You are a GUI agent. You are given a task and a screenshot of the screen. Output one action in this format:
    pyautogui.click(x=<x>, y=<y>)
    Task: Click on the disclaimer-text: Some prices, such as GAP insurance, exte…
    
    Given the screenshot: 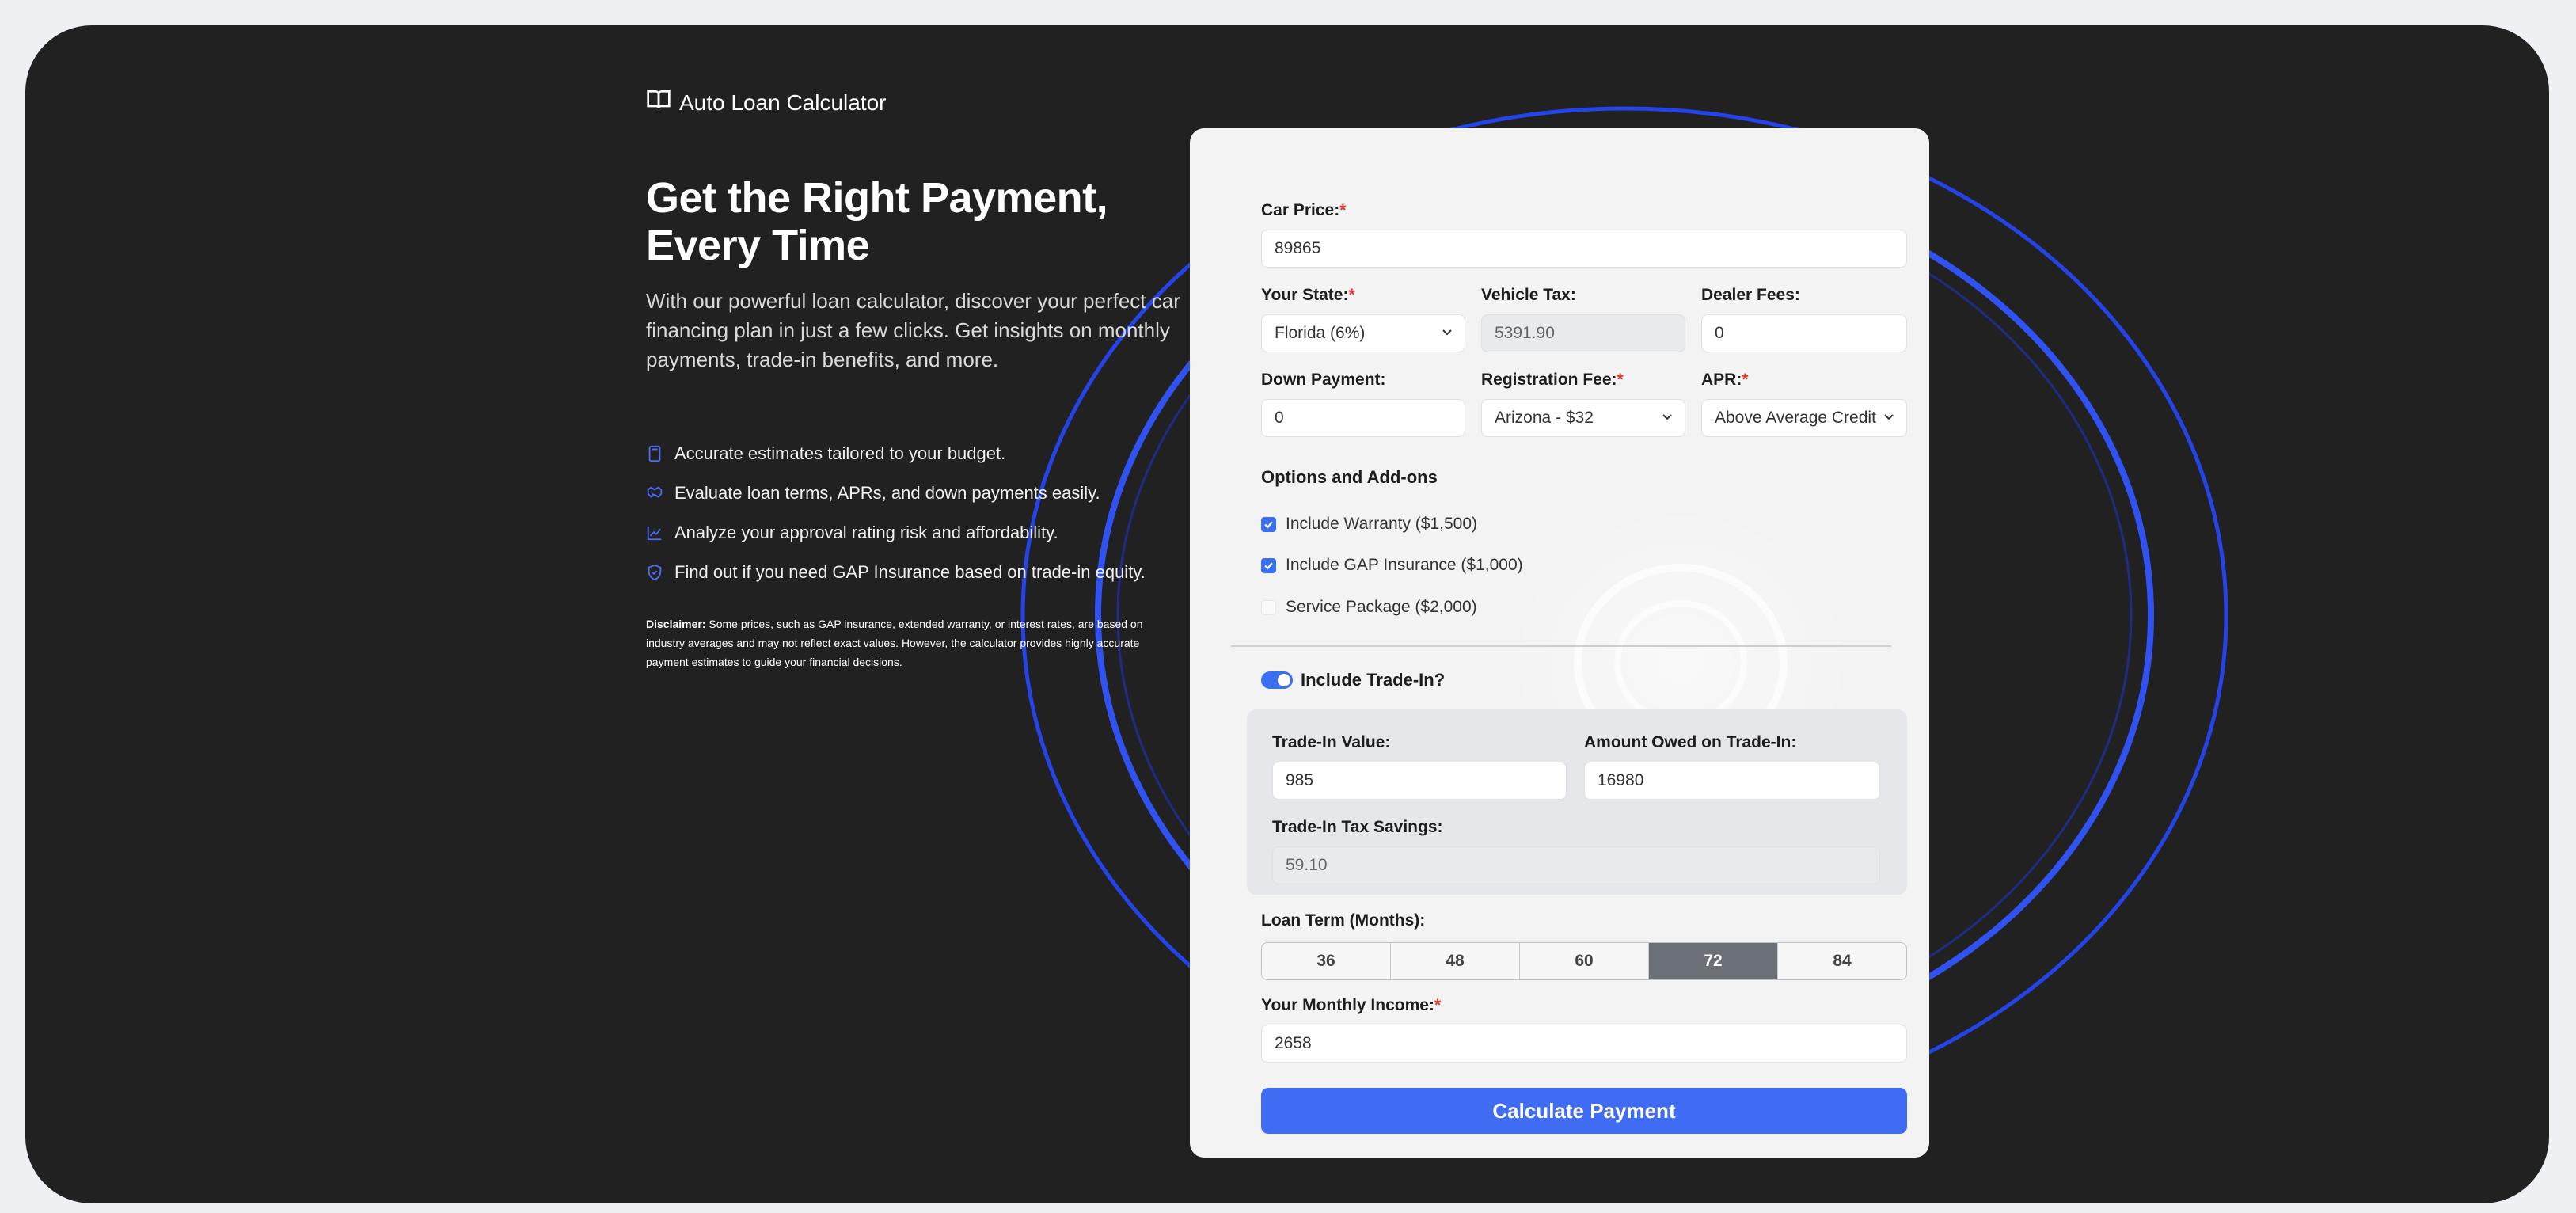 What is the action you would take?
    pyautogui.click(x=895, y=643)
    